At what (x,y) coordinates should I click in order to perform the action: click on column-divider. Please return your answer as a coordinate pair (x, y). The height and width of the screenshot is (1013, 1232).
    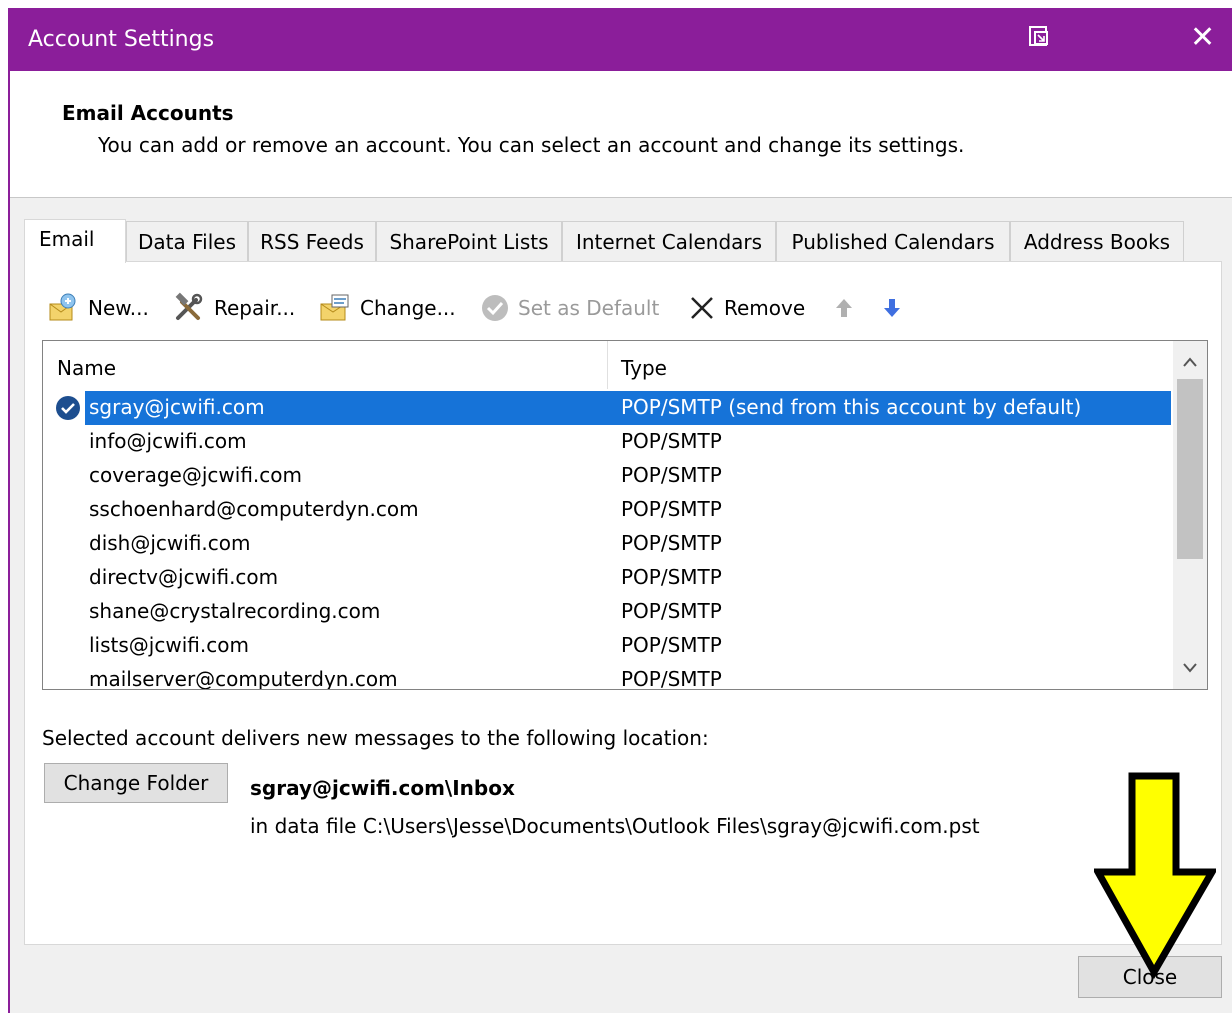
    Looking at the image, I should click on (607, 365).